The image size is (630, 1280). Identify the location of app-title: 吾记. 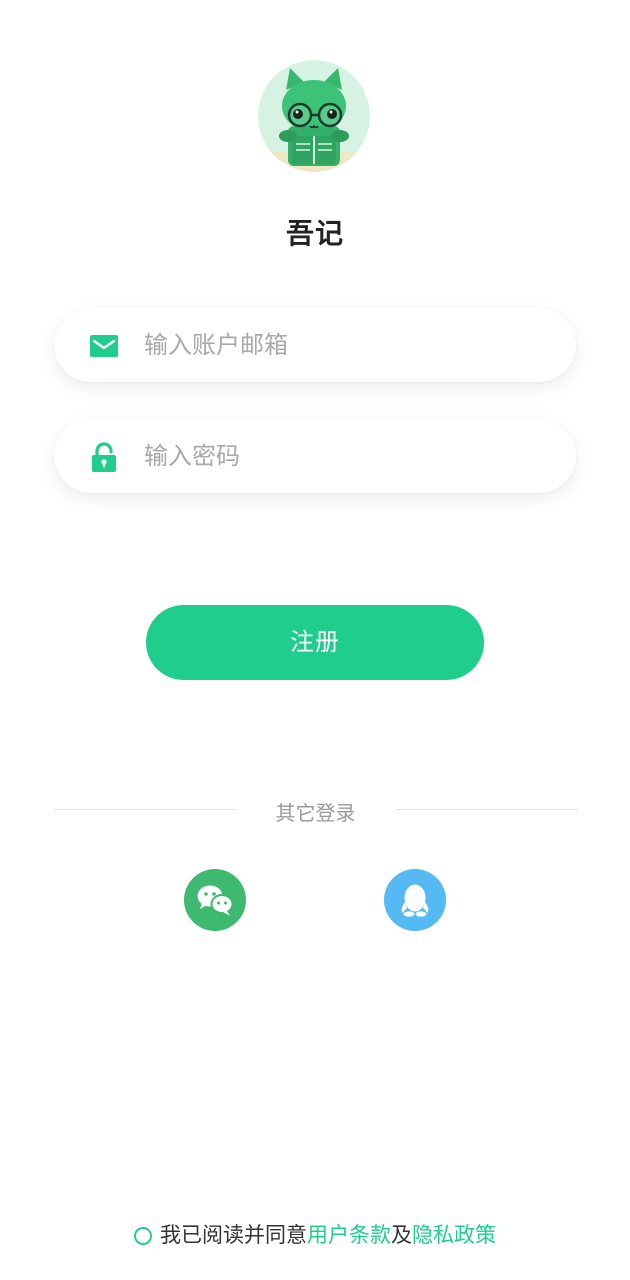
(314, 233).